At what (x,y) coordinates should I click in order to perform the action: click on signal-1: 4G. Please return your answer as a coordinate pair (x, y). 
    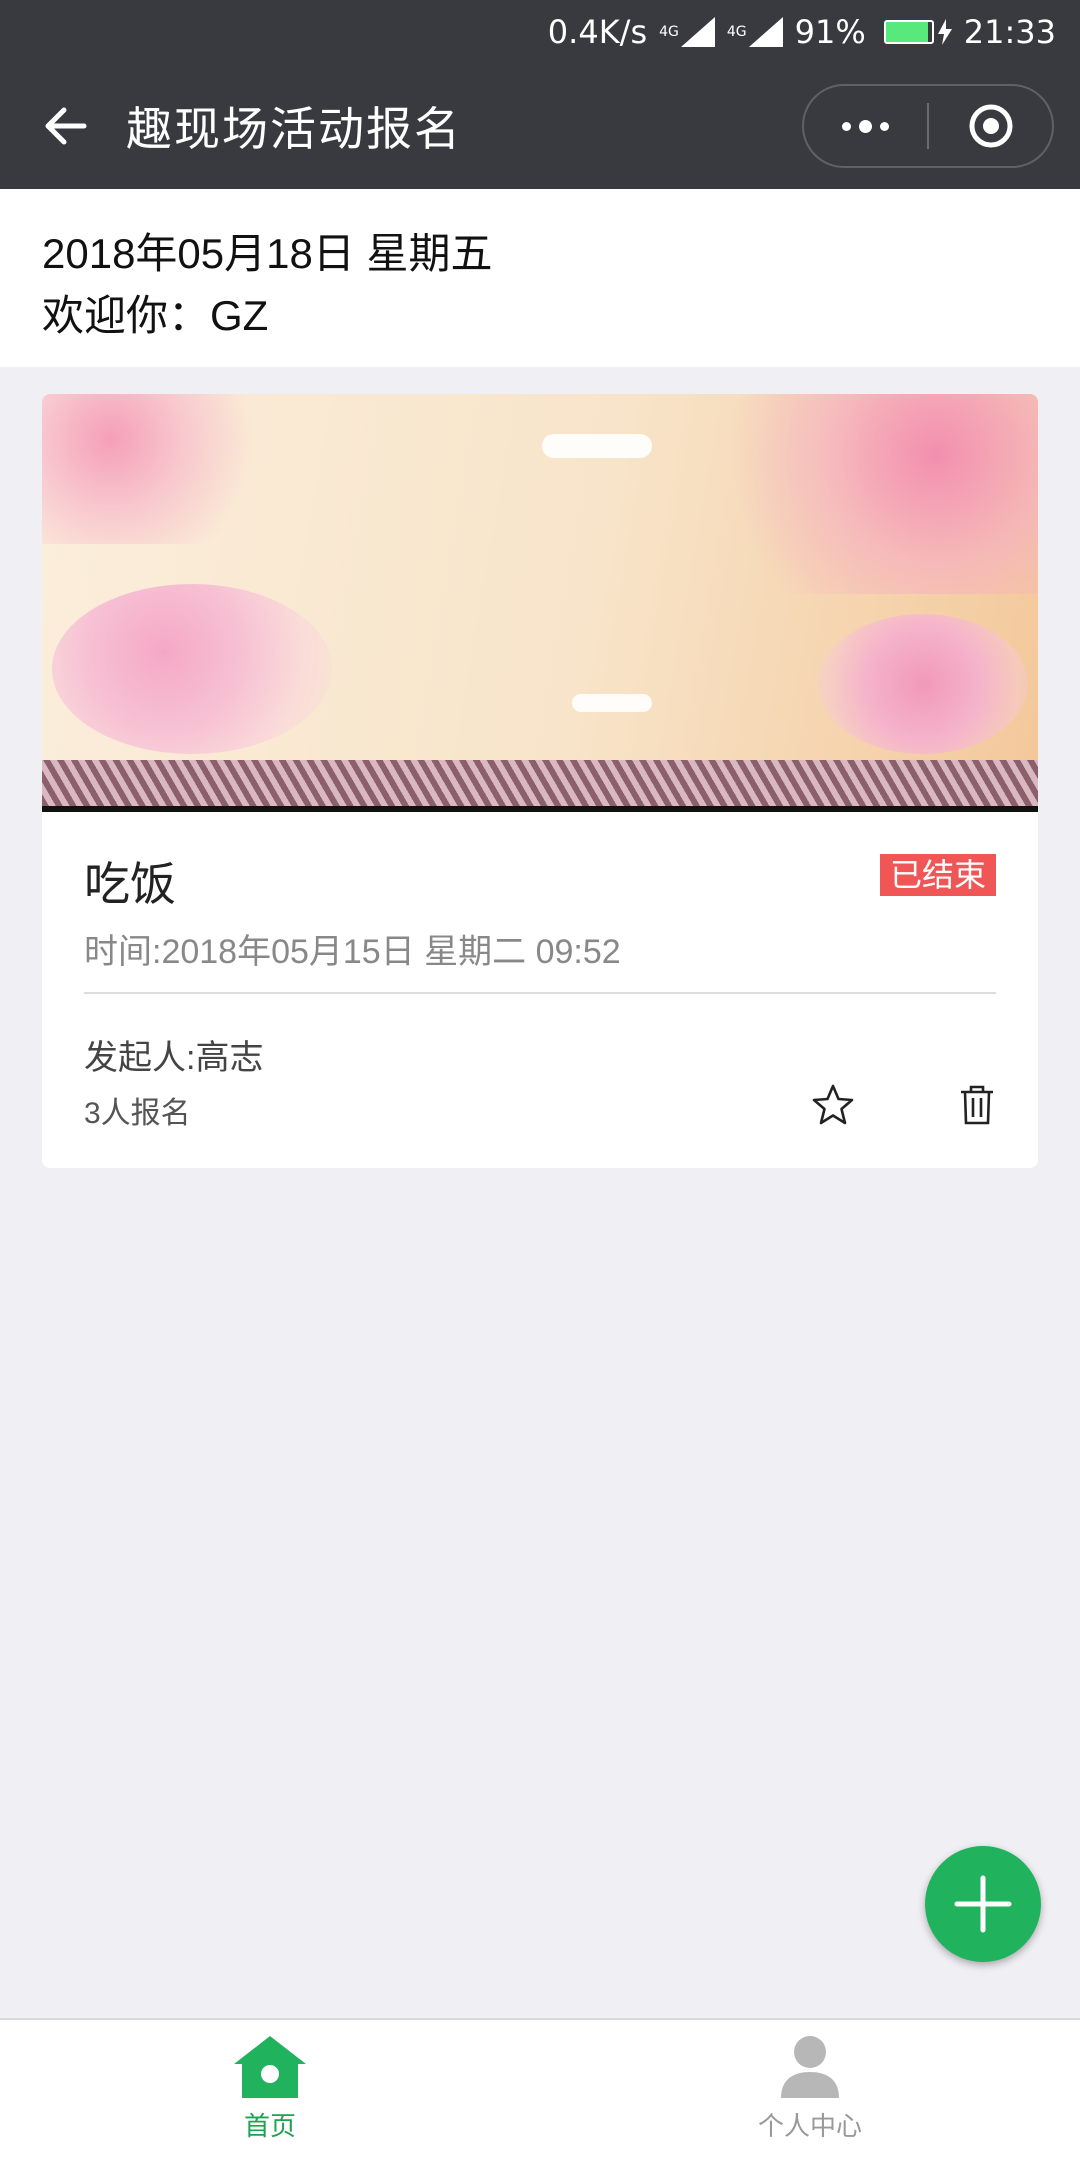
    Looking at the image, I should click on (687, 31).